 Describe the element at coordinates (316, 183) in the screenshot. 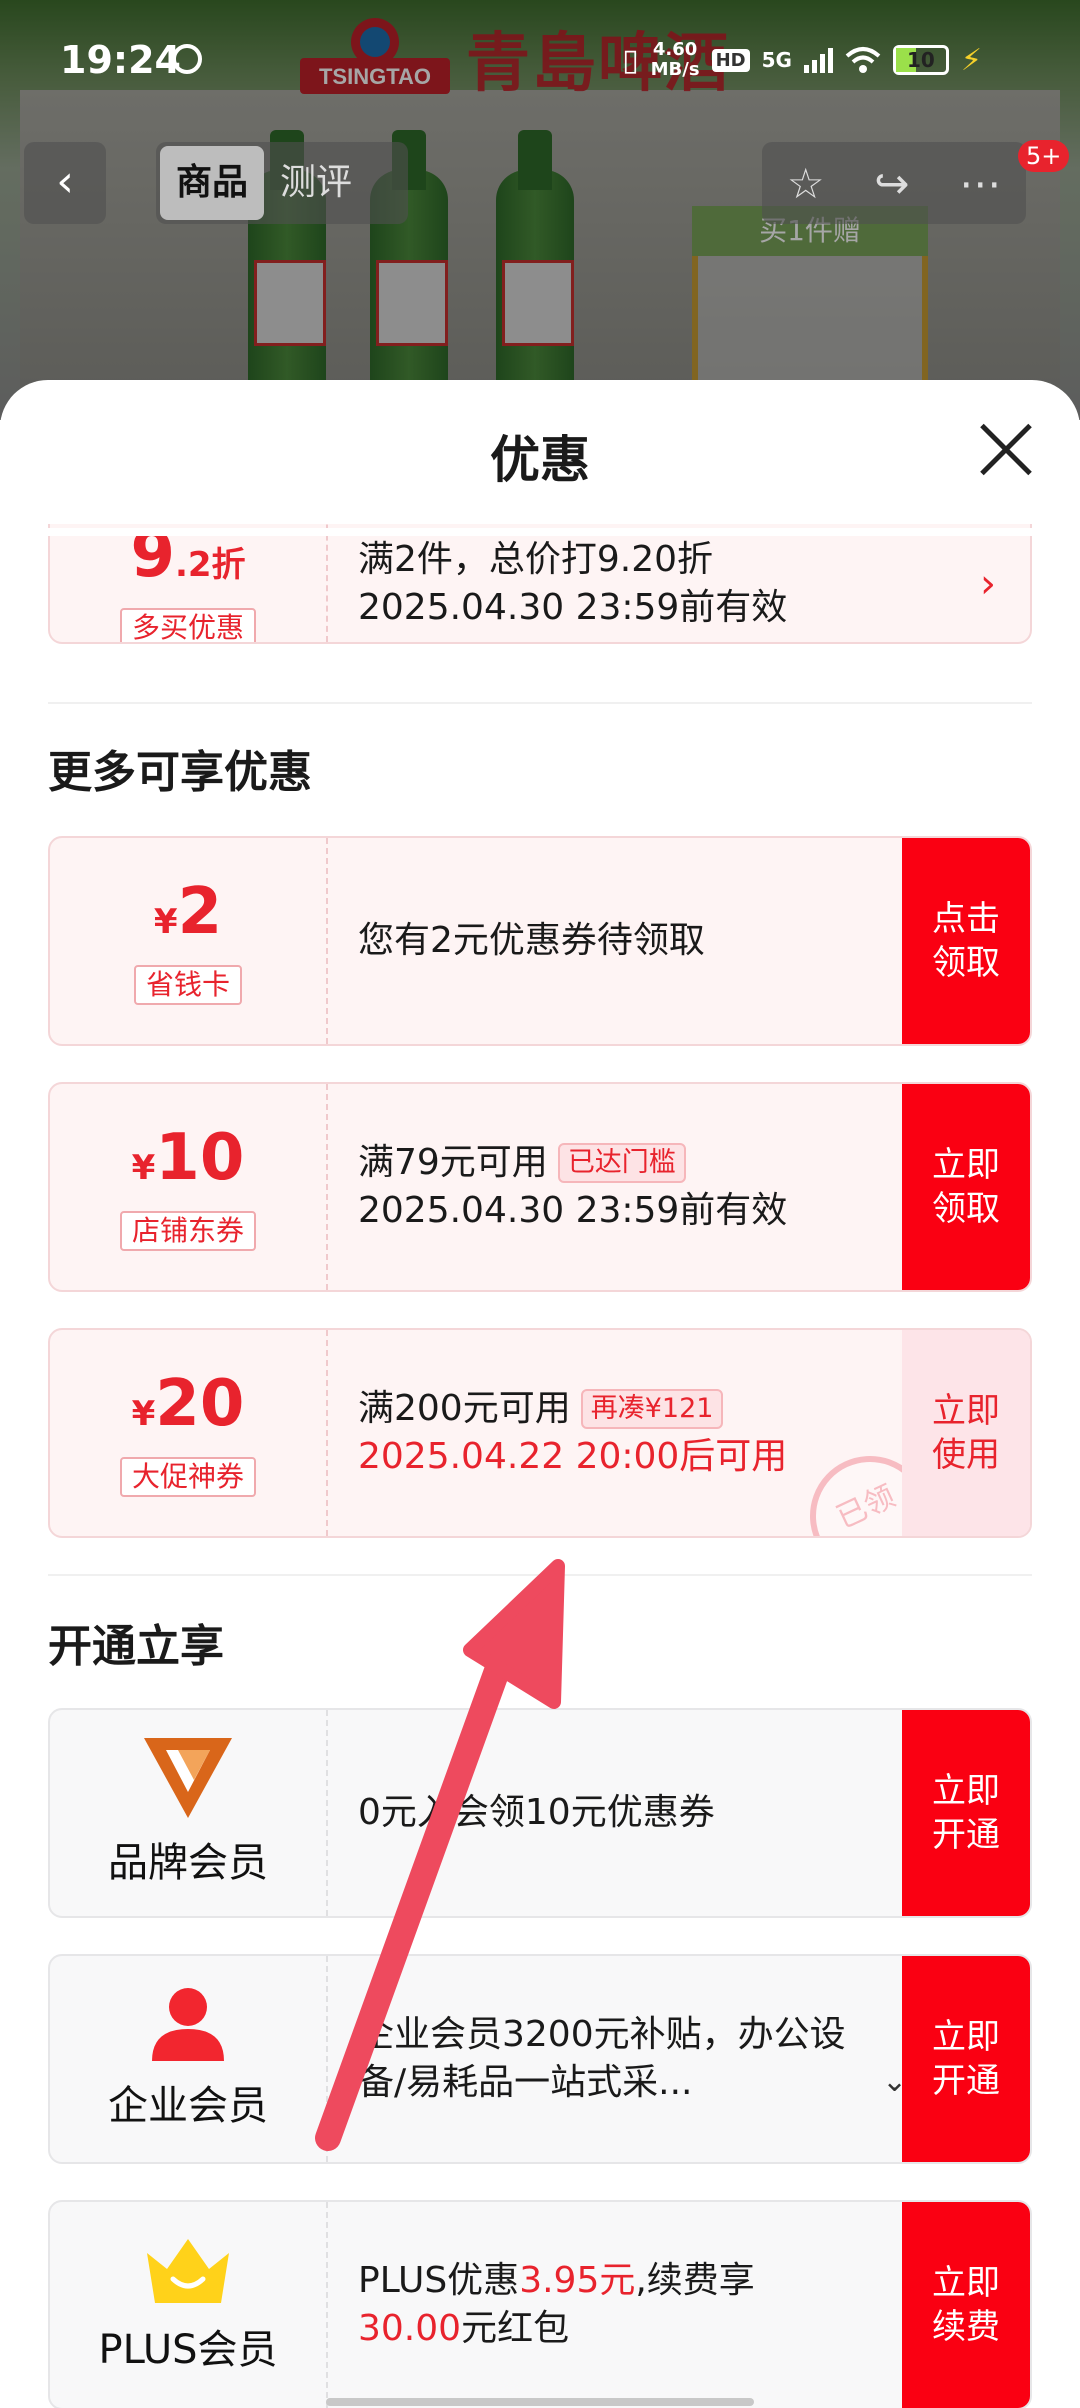

I see `tab-review: 测评` at that location.